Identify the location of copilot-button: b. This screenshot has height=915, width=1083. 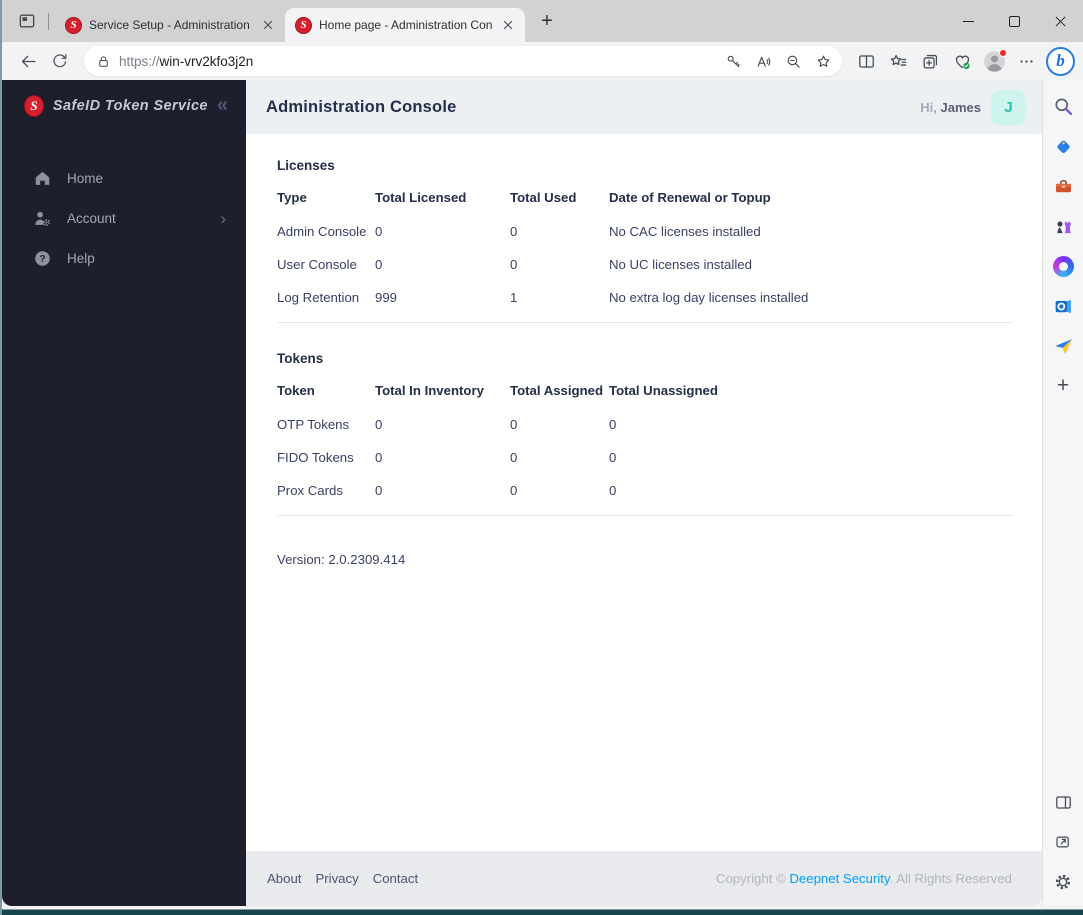
(1060, 61).